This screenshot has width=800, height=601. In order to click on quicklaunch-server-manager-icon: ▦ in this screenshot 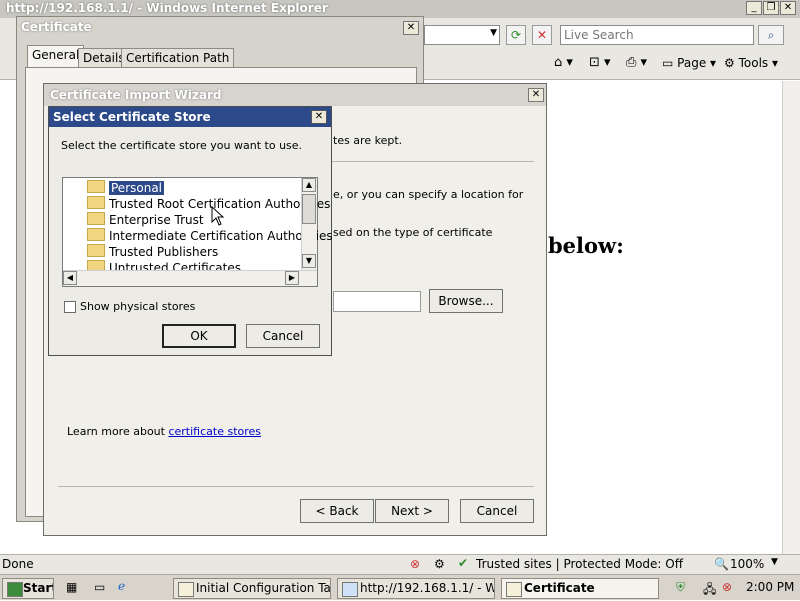, I will do `click(71, 587)`.